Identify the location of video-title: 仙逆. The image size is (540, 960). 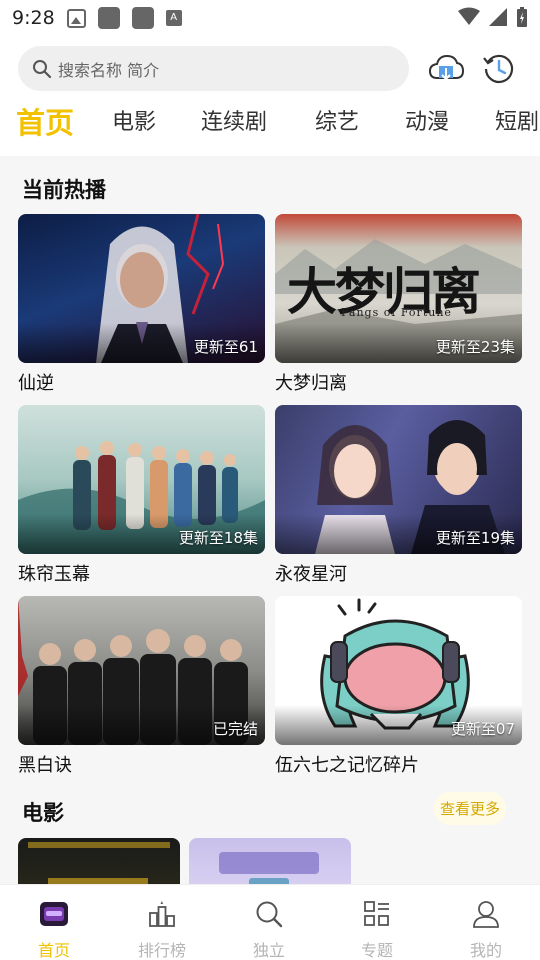
(36, 383).